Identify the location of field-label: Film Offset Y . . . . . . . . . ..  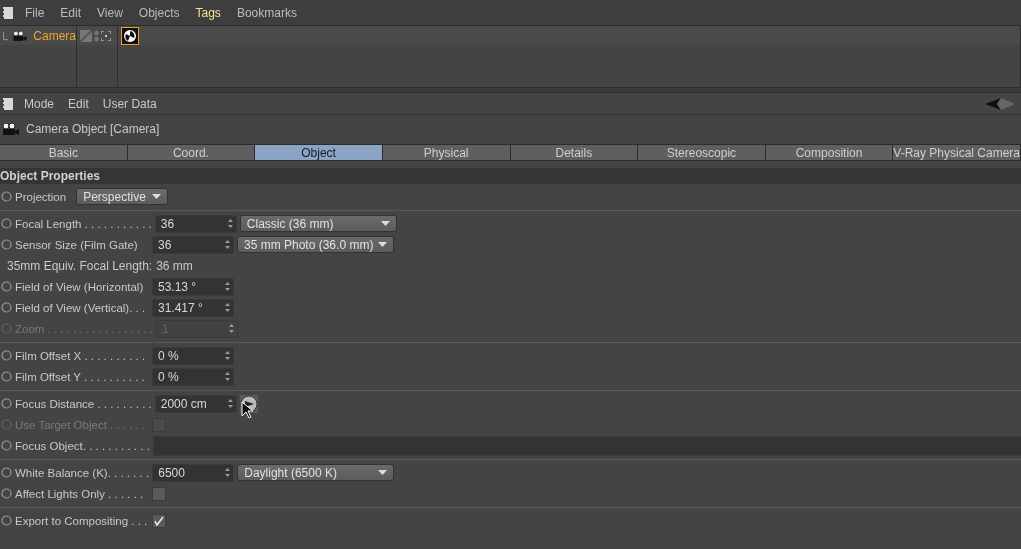
(80, 376).